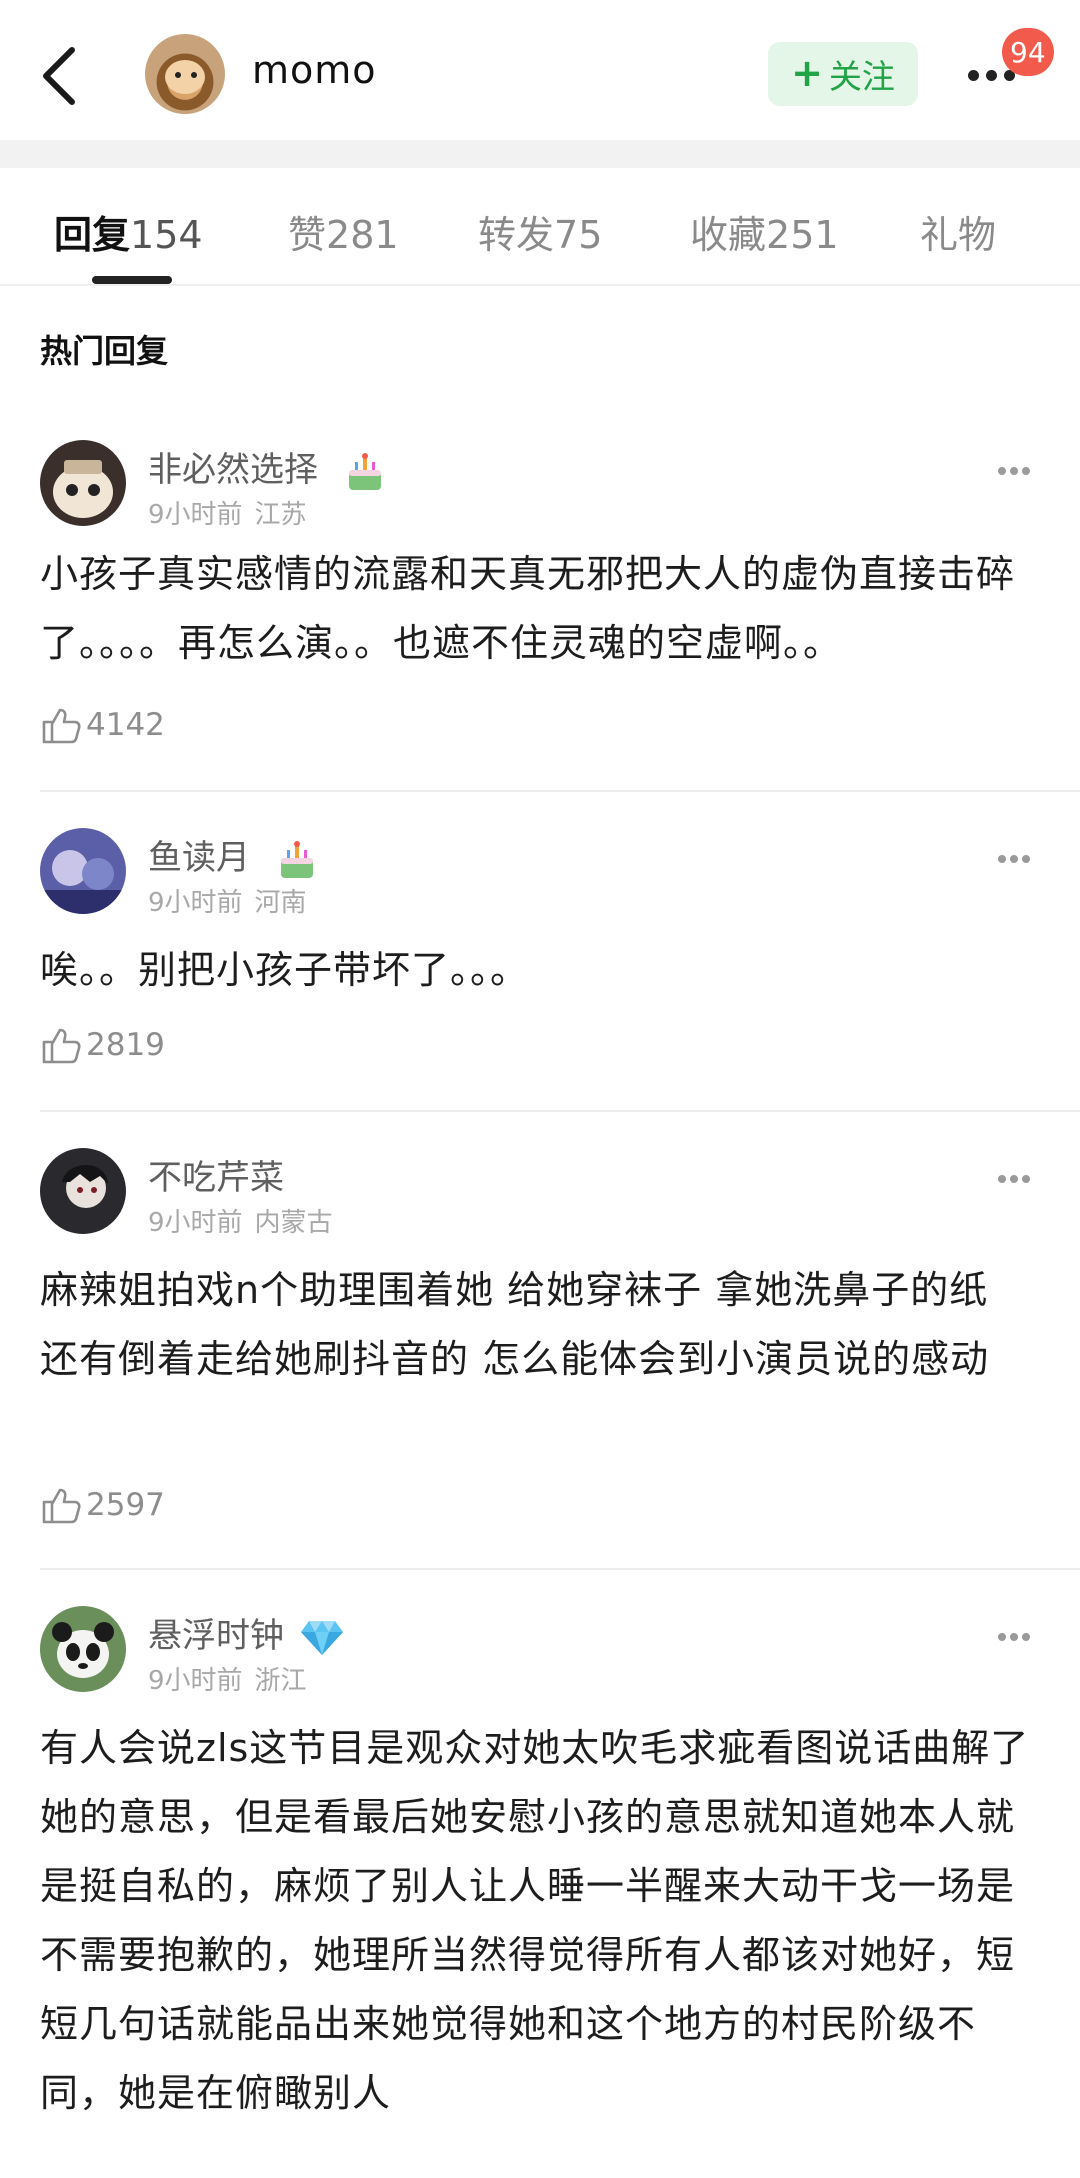 Image resolution: width=1080 pixels, height=2178 pixels. I want to click on tab-gifts: 礼物, so click(958, 231).